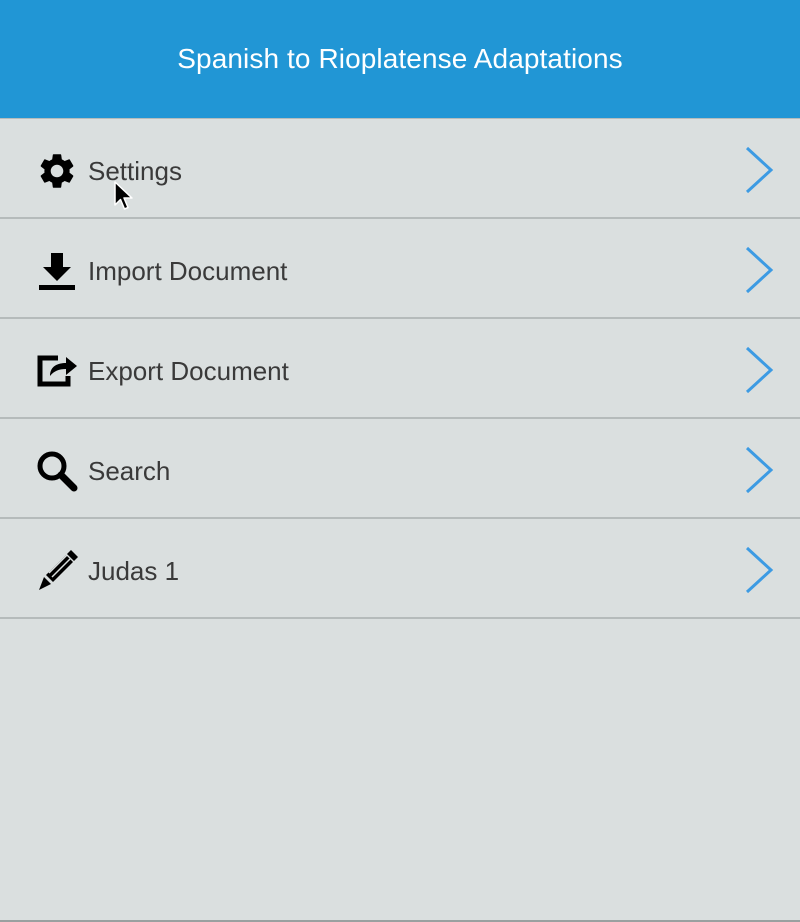 Image resolution: width=800 pixels, height=922 pixels. What do you see at coordinates (400, 569) in the screenshot?
I see `menu-item-judas-1: Judas 1` at bounding box center [400, 569].